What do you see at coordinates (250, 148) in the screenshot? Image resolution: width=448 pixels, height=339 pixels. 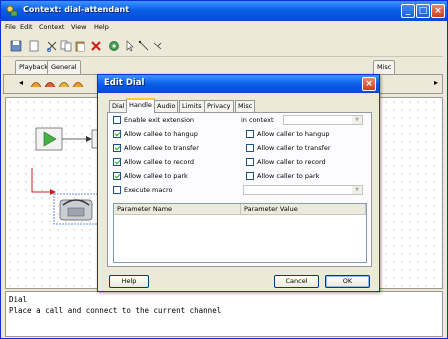 I see `allow-caller-transfer-checkbox` at bounding box center [250, 148].